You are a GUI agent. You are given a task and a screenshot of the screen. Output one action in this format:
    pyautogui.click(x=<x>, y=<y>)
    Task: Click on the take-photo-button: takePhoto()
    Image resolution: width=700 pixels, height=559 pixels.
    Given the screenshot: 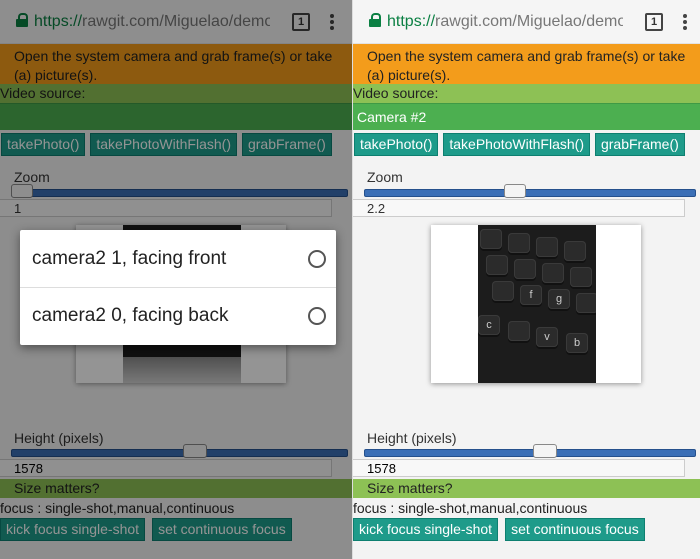 What is the action you would take?
    pyautogui.click(x=396, y=144)
    